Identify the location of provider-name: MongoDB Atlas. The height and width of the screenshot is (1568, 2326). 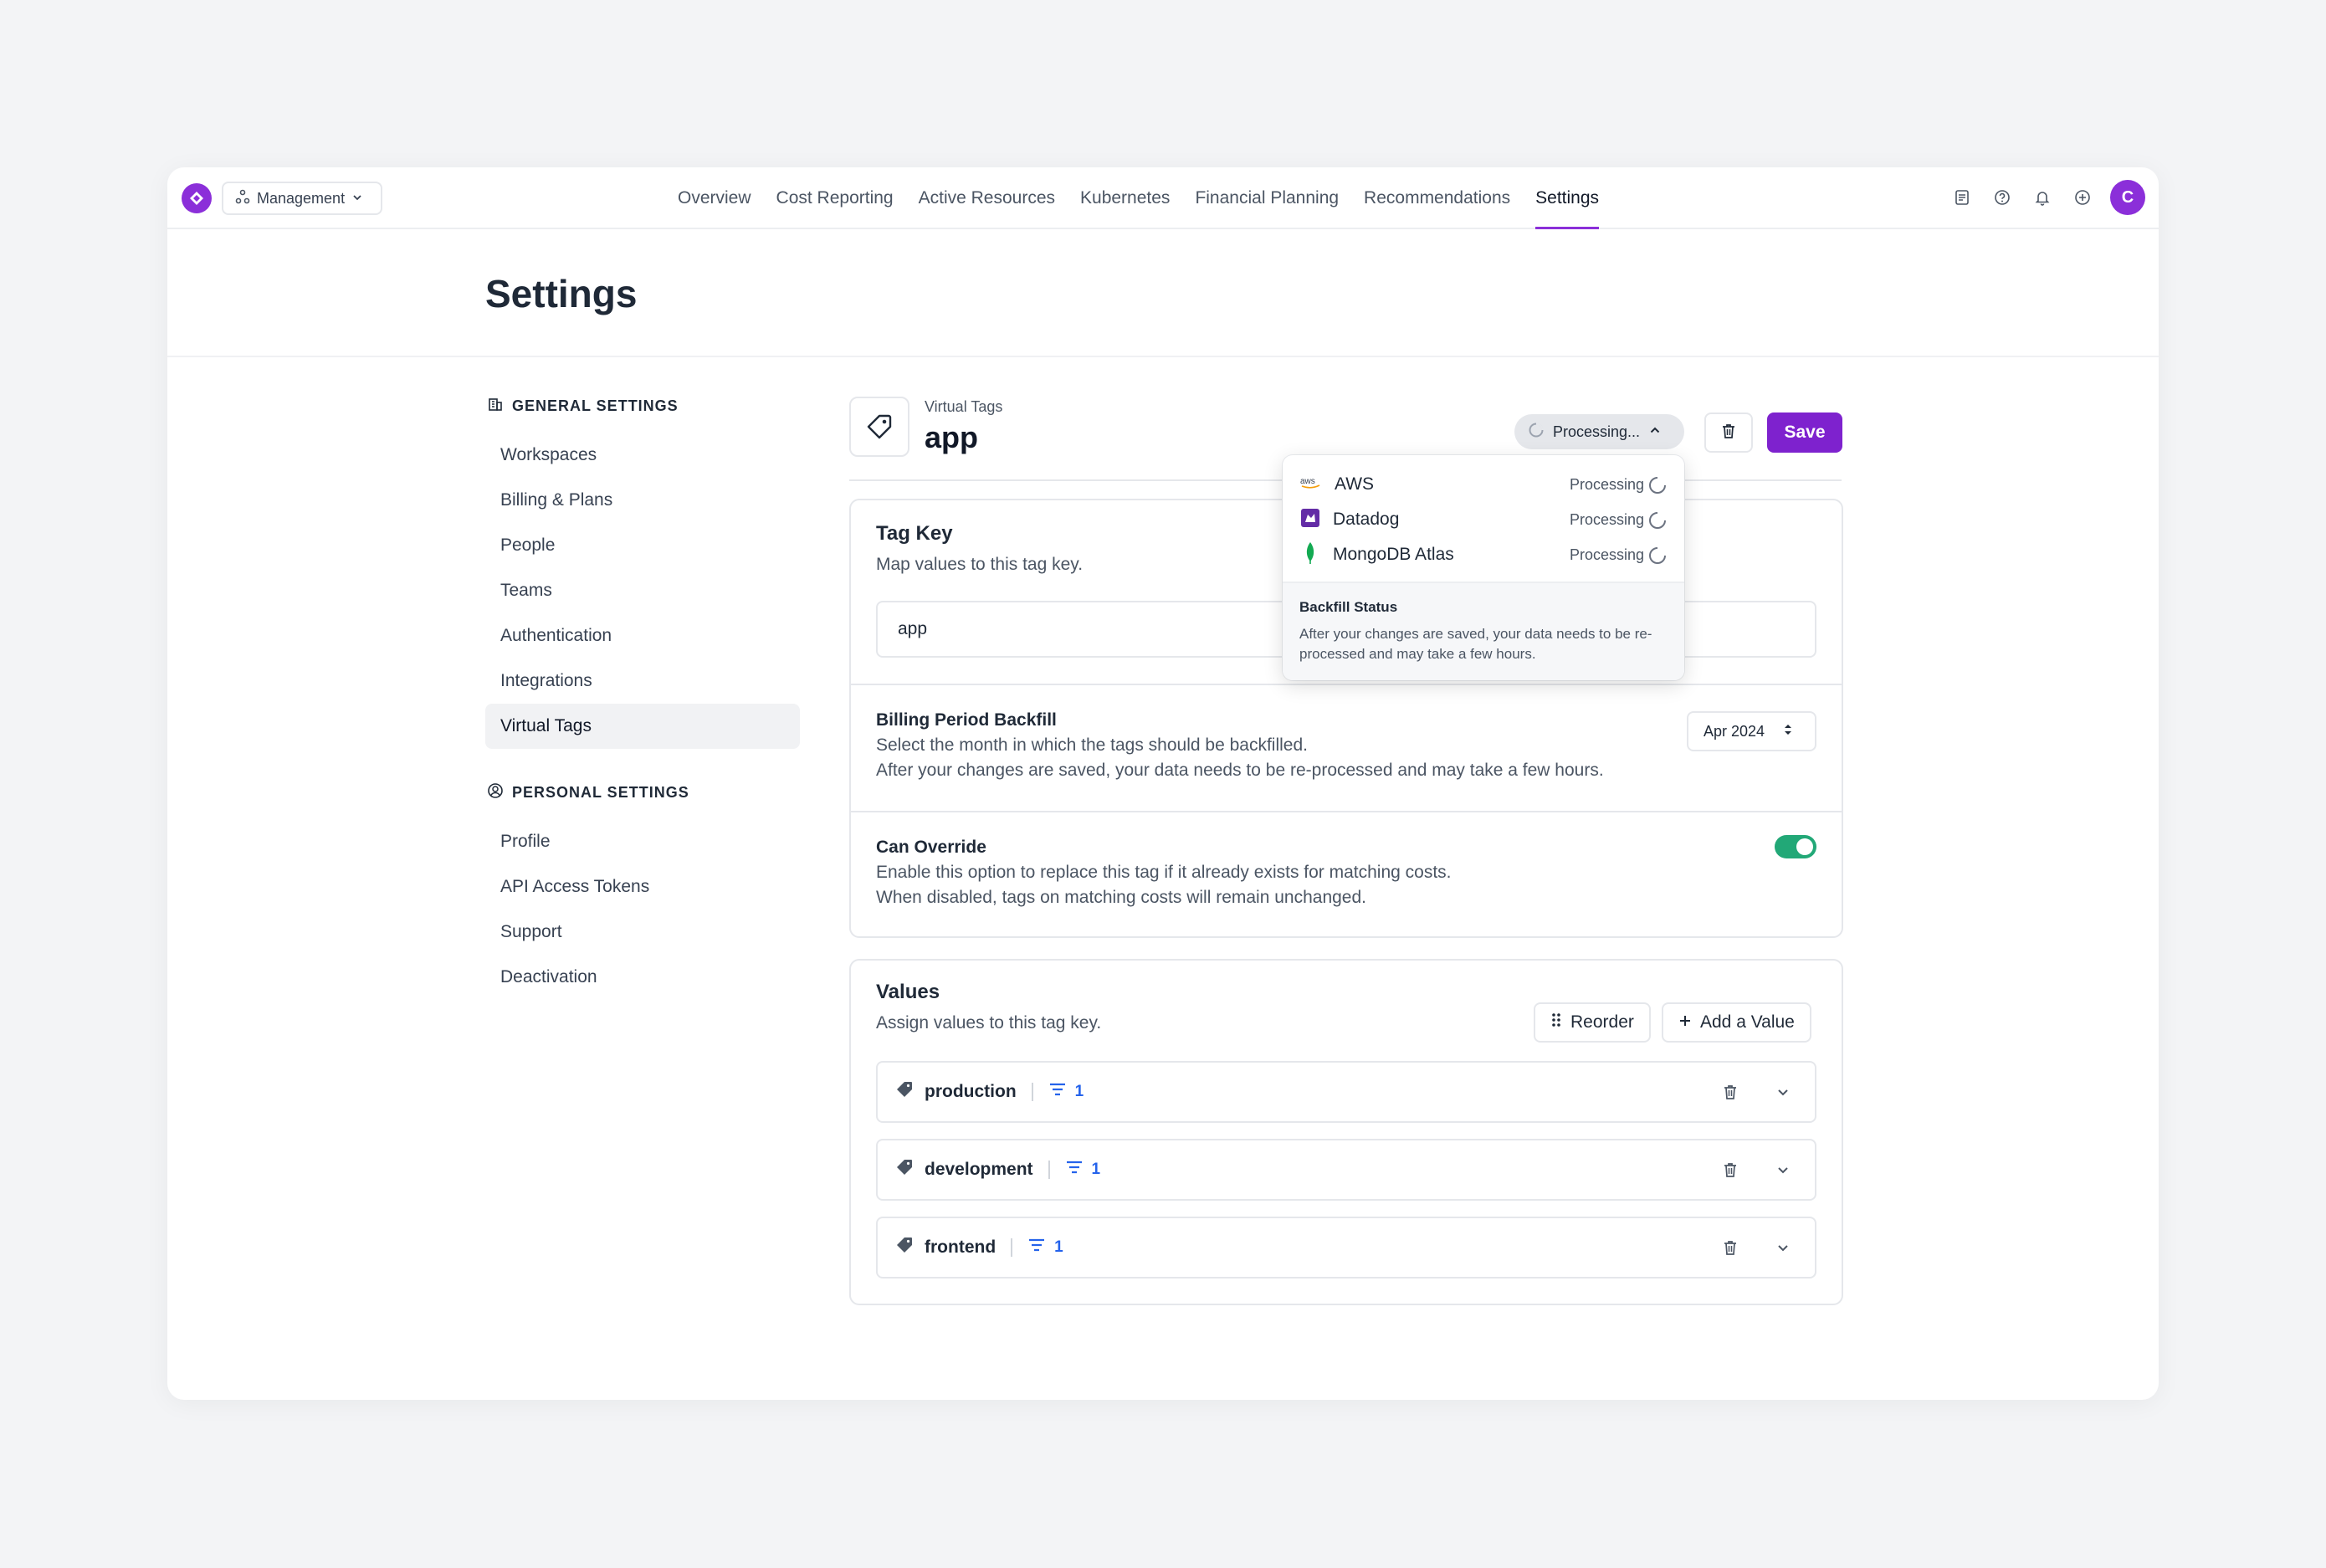
(1393, 554).